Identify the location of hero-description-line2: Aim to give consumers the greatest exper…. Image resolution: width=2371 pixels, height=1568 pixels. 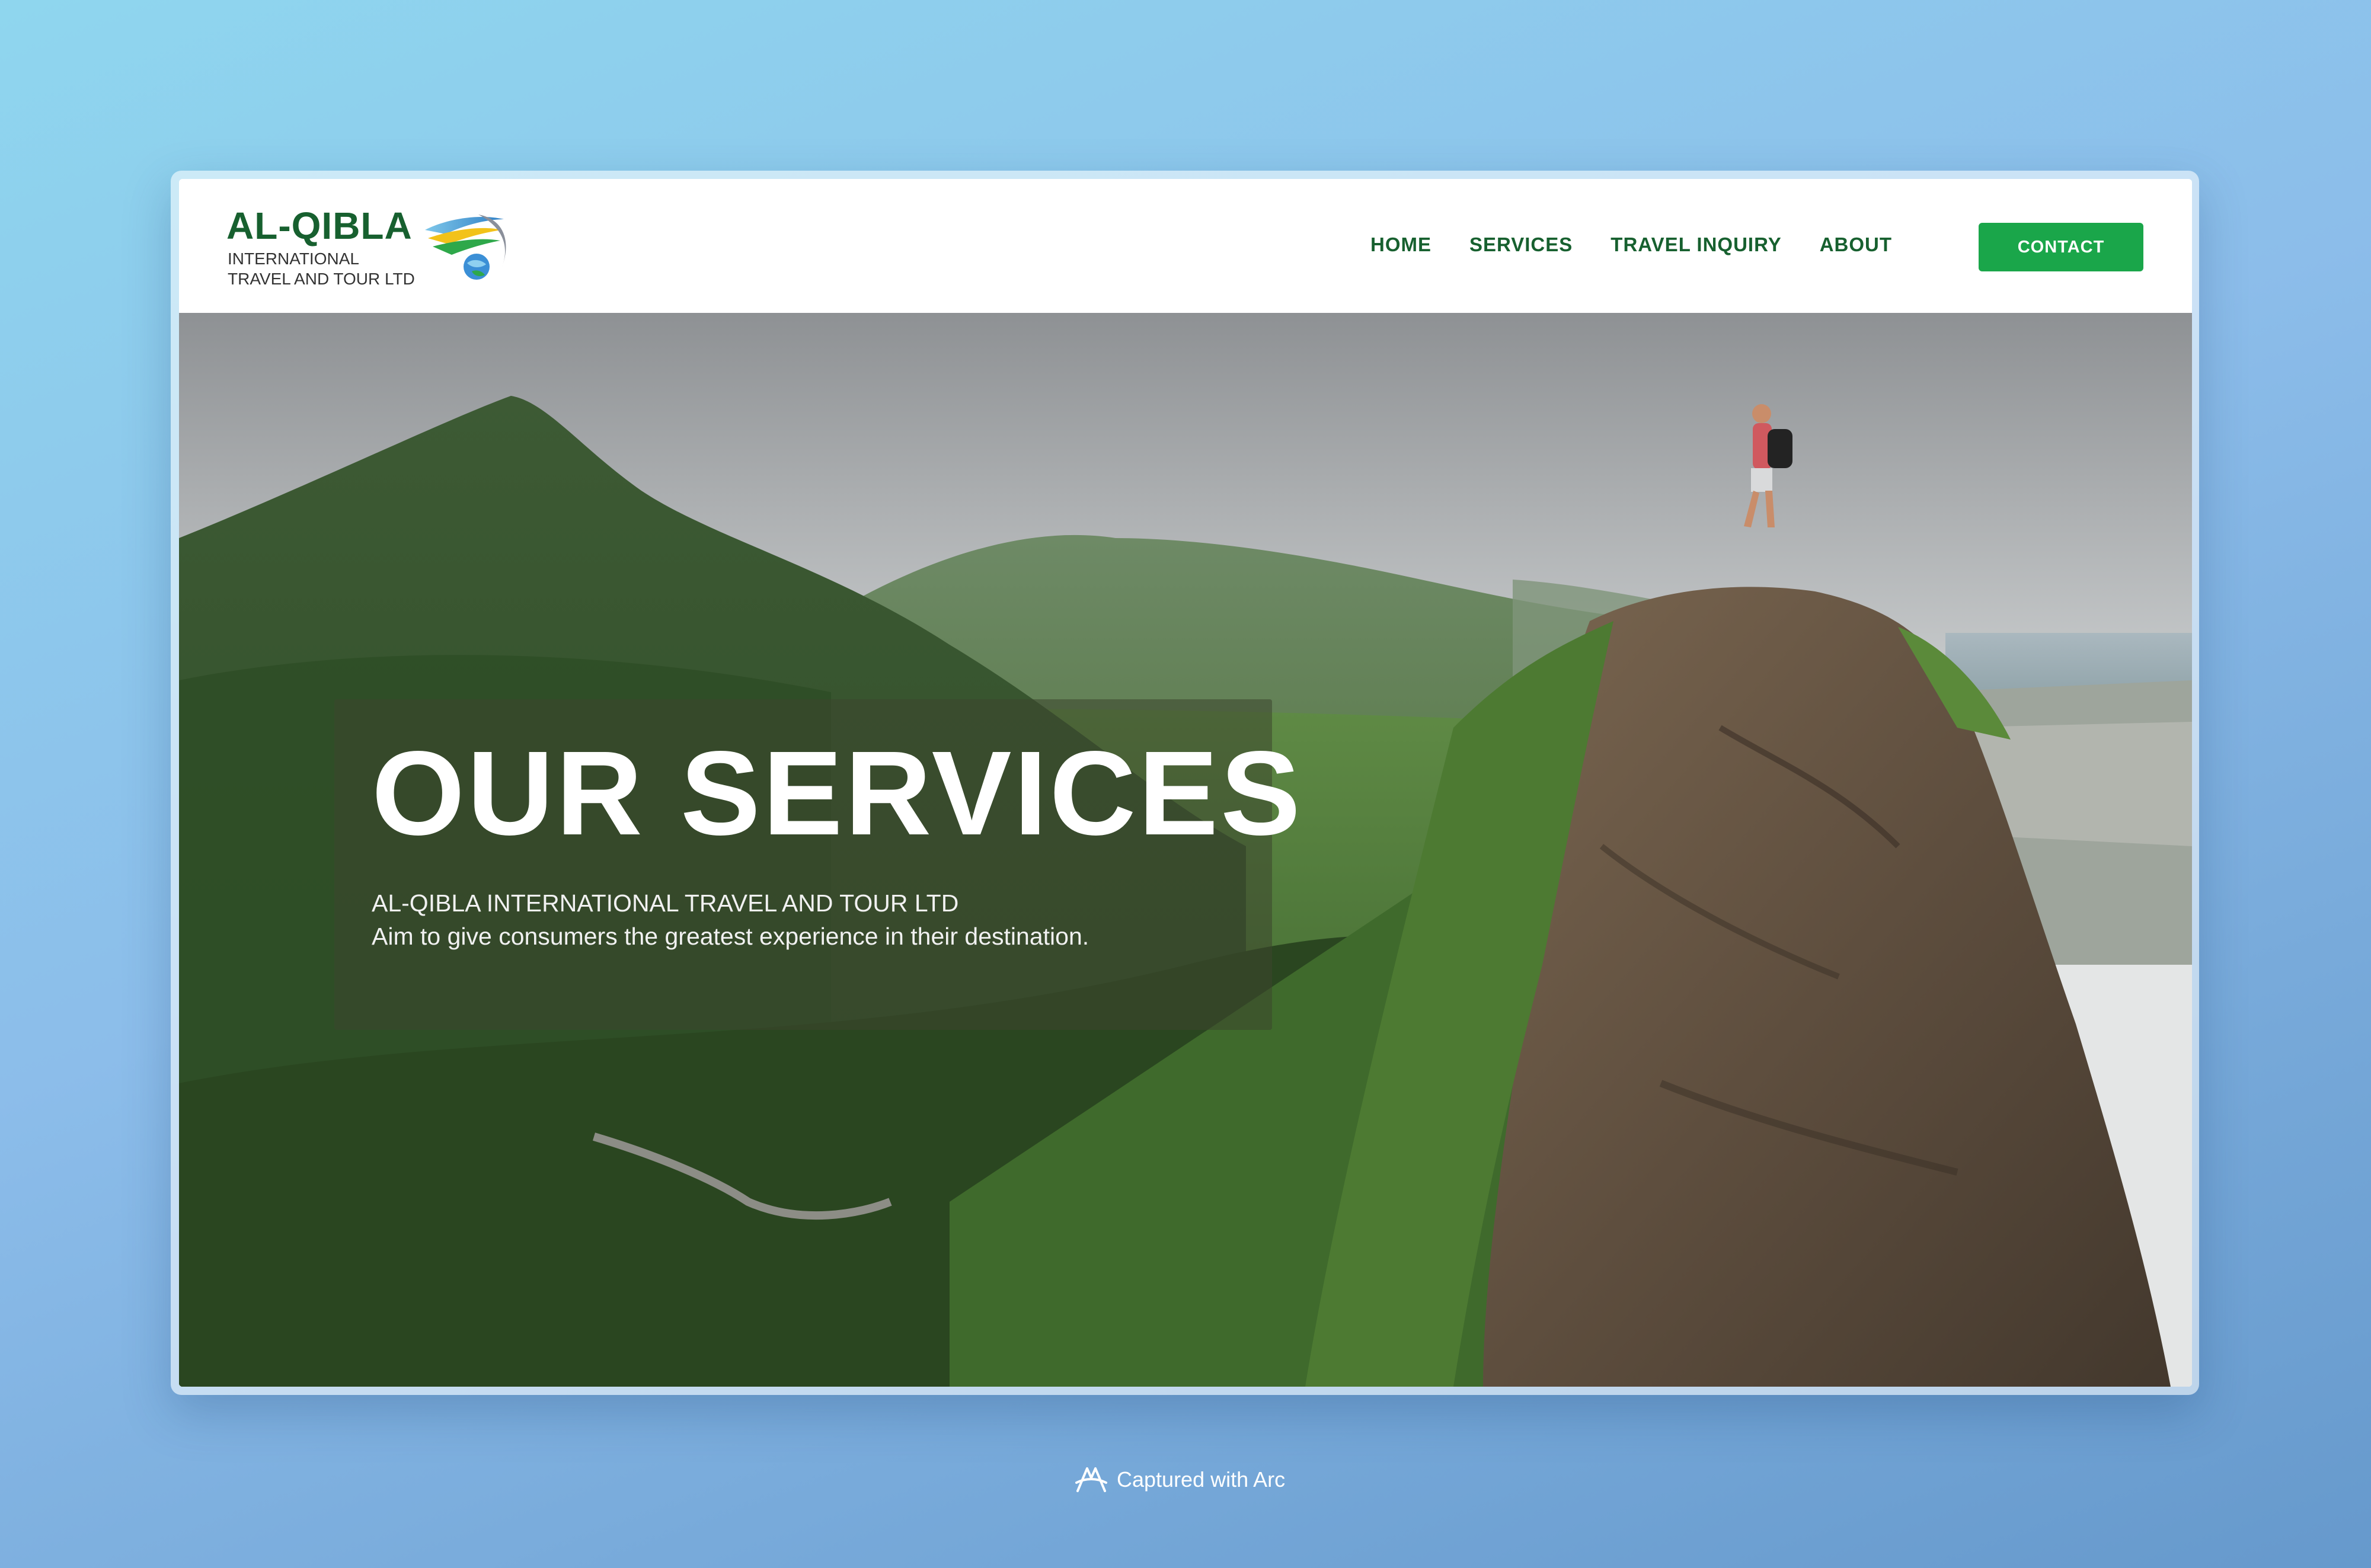
(730, 936).